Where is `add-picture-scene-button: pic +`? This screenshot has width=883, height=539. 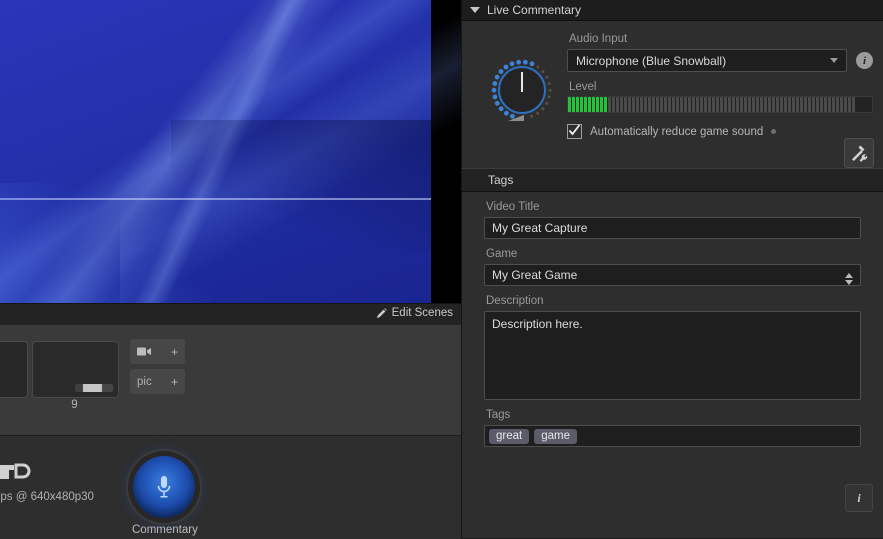 add-picture-scene-button: pic + is located at coordinates (157, 381).